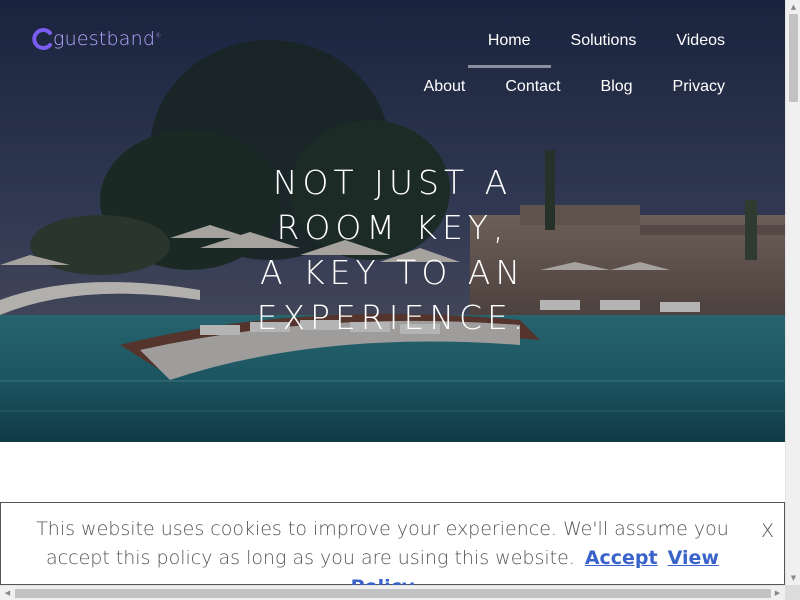 The width and height of the screenshot is (800, 600). I want to click on nav-item-solutions: Solutions, so click(604, 43).